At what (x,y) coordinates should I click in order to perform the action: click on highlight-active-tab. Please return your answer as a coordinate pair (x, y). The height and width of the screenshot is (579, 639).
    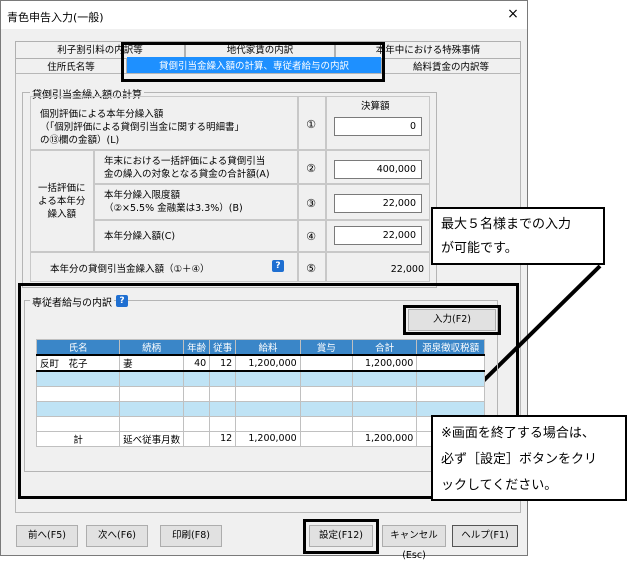
    Looking at the image, I should click on (253, 62).